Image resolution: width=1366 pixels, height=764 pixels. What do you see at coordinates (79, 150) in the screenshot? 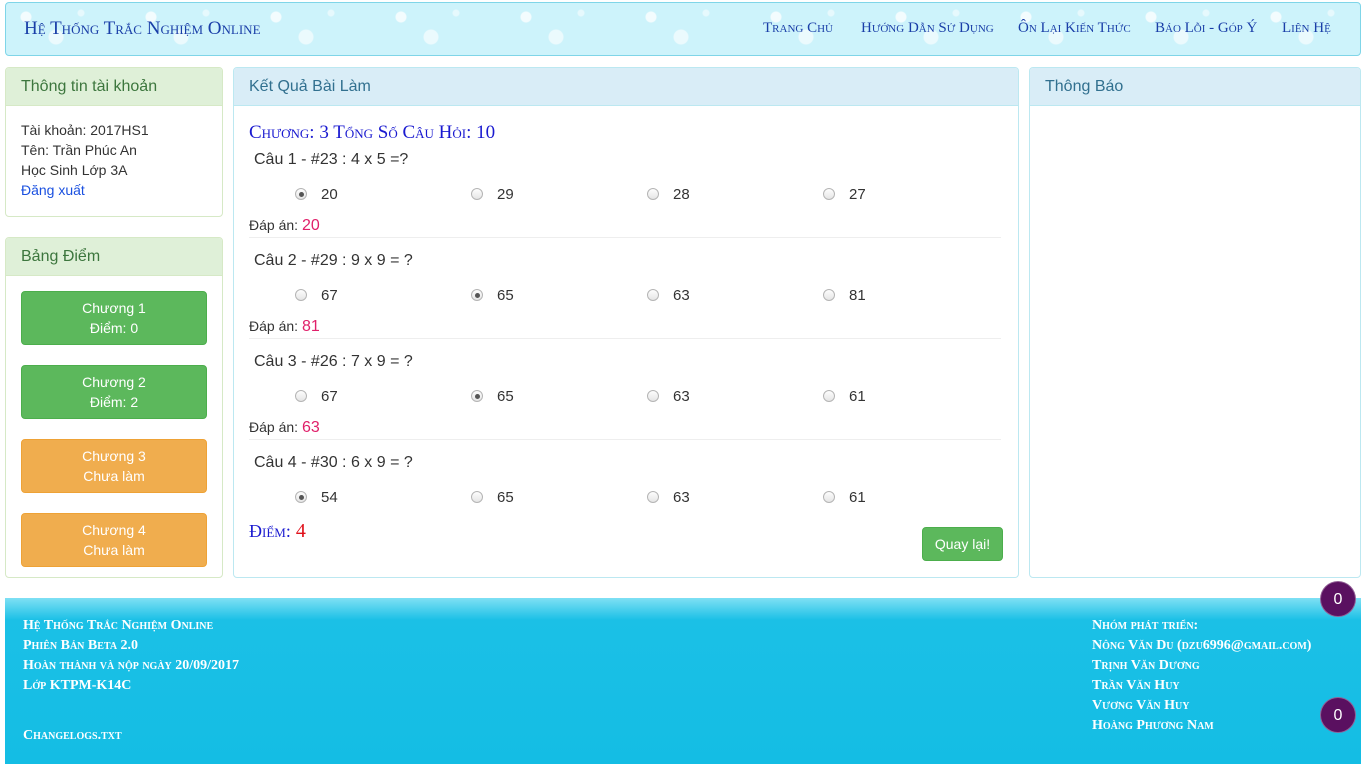
I see `account-name: Tên: Trần Phúc An` at bounding box center [79, 150].